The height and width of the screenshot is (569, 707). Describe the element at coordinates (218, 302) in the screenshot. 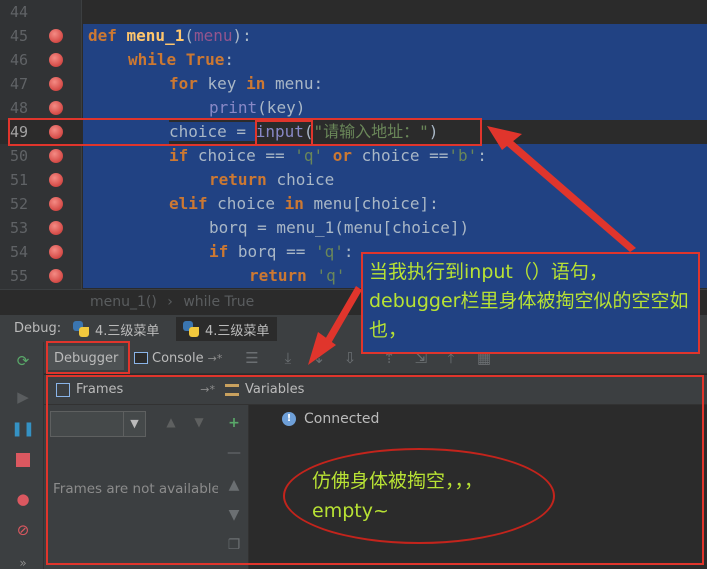

I see `breadcrumb-item: while True` at that location.